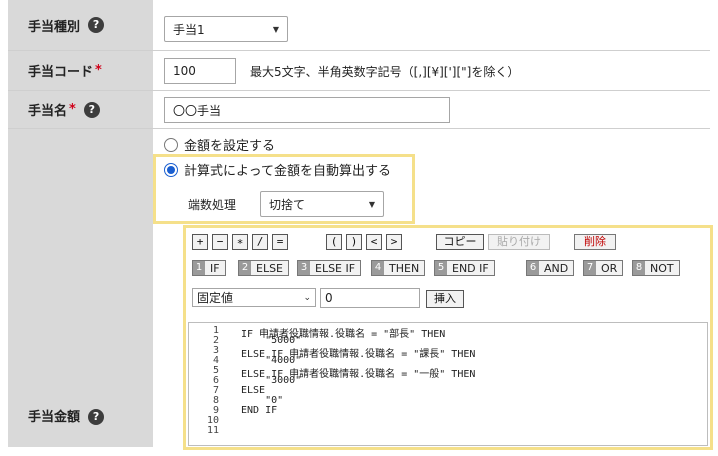  Describe the element at coordinates (639, 268) in the screenshot. I see `keyword-number: 8` at that location.